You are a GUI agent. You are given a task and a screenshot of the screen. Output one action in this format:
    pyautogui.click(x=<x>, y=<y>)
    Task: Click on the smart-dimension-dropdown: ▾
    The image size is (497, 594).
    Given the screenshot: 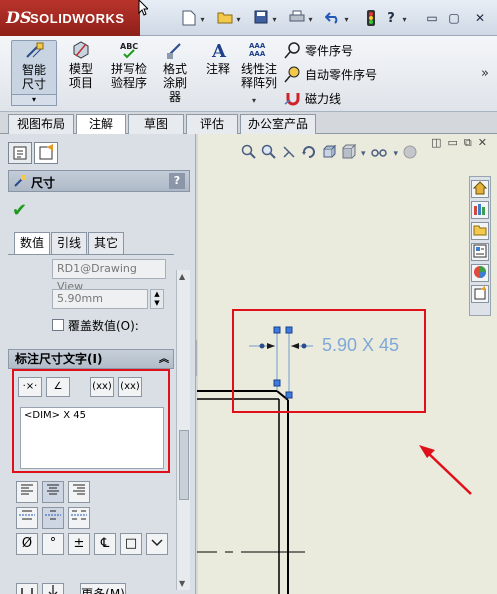 What is the action you would take?
    pyautogui.click(x=34, y=100)
    